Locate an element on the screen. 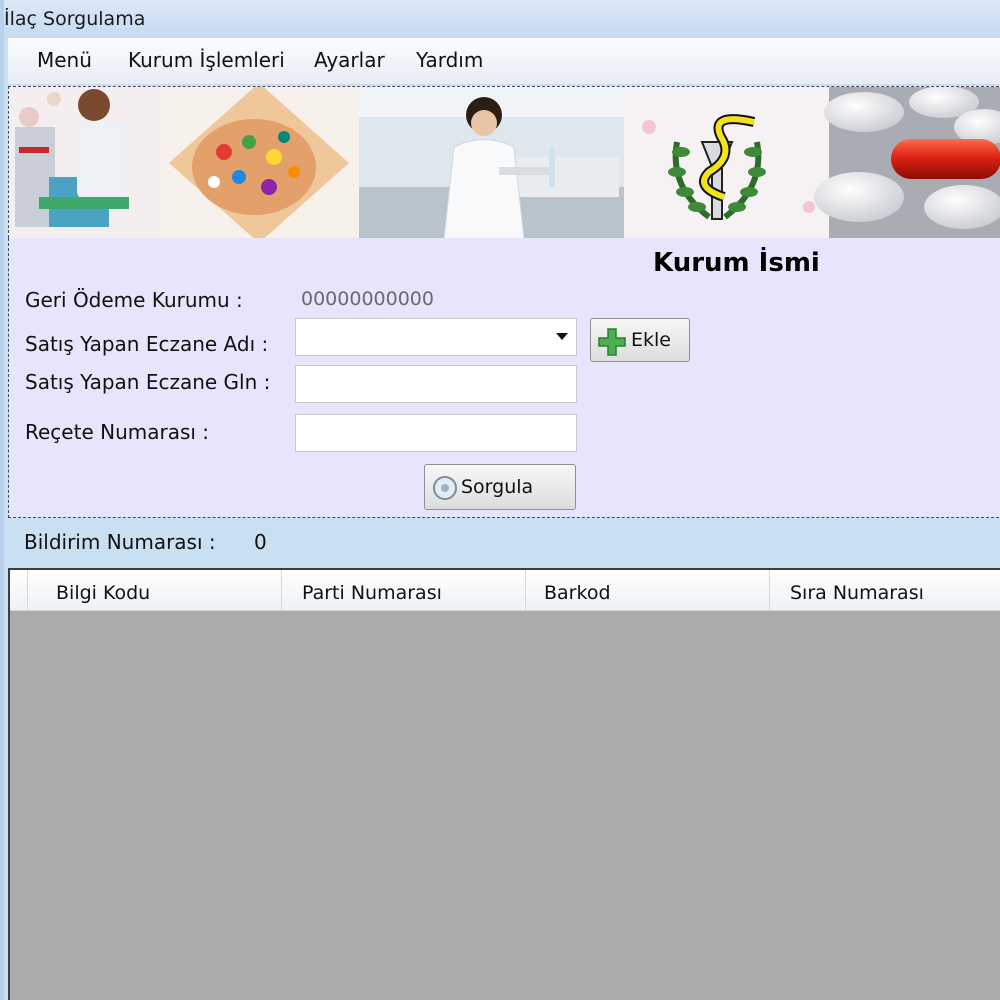  column-header-sira-numarasi: Sıra Numarası is located at coordinates (885, 590).